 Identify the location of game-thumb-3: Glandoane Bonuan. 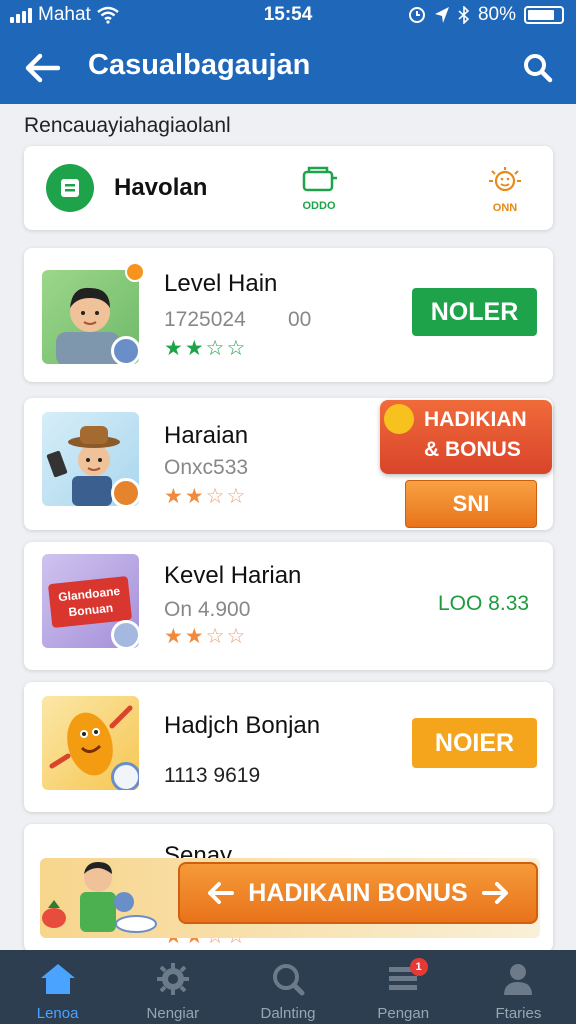
(90, 601).